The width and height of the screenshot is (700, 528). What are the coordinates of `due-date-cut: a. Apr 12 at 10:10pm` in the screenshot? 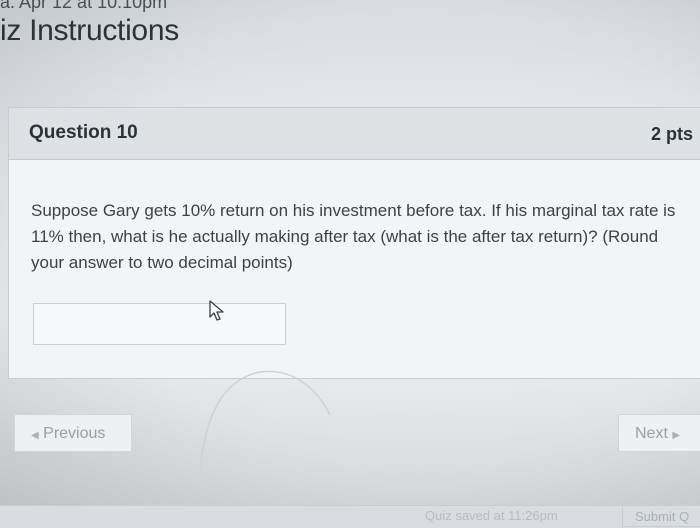 It's located at (84, 6).